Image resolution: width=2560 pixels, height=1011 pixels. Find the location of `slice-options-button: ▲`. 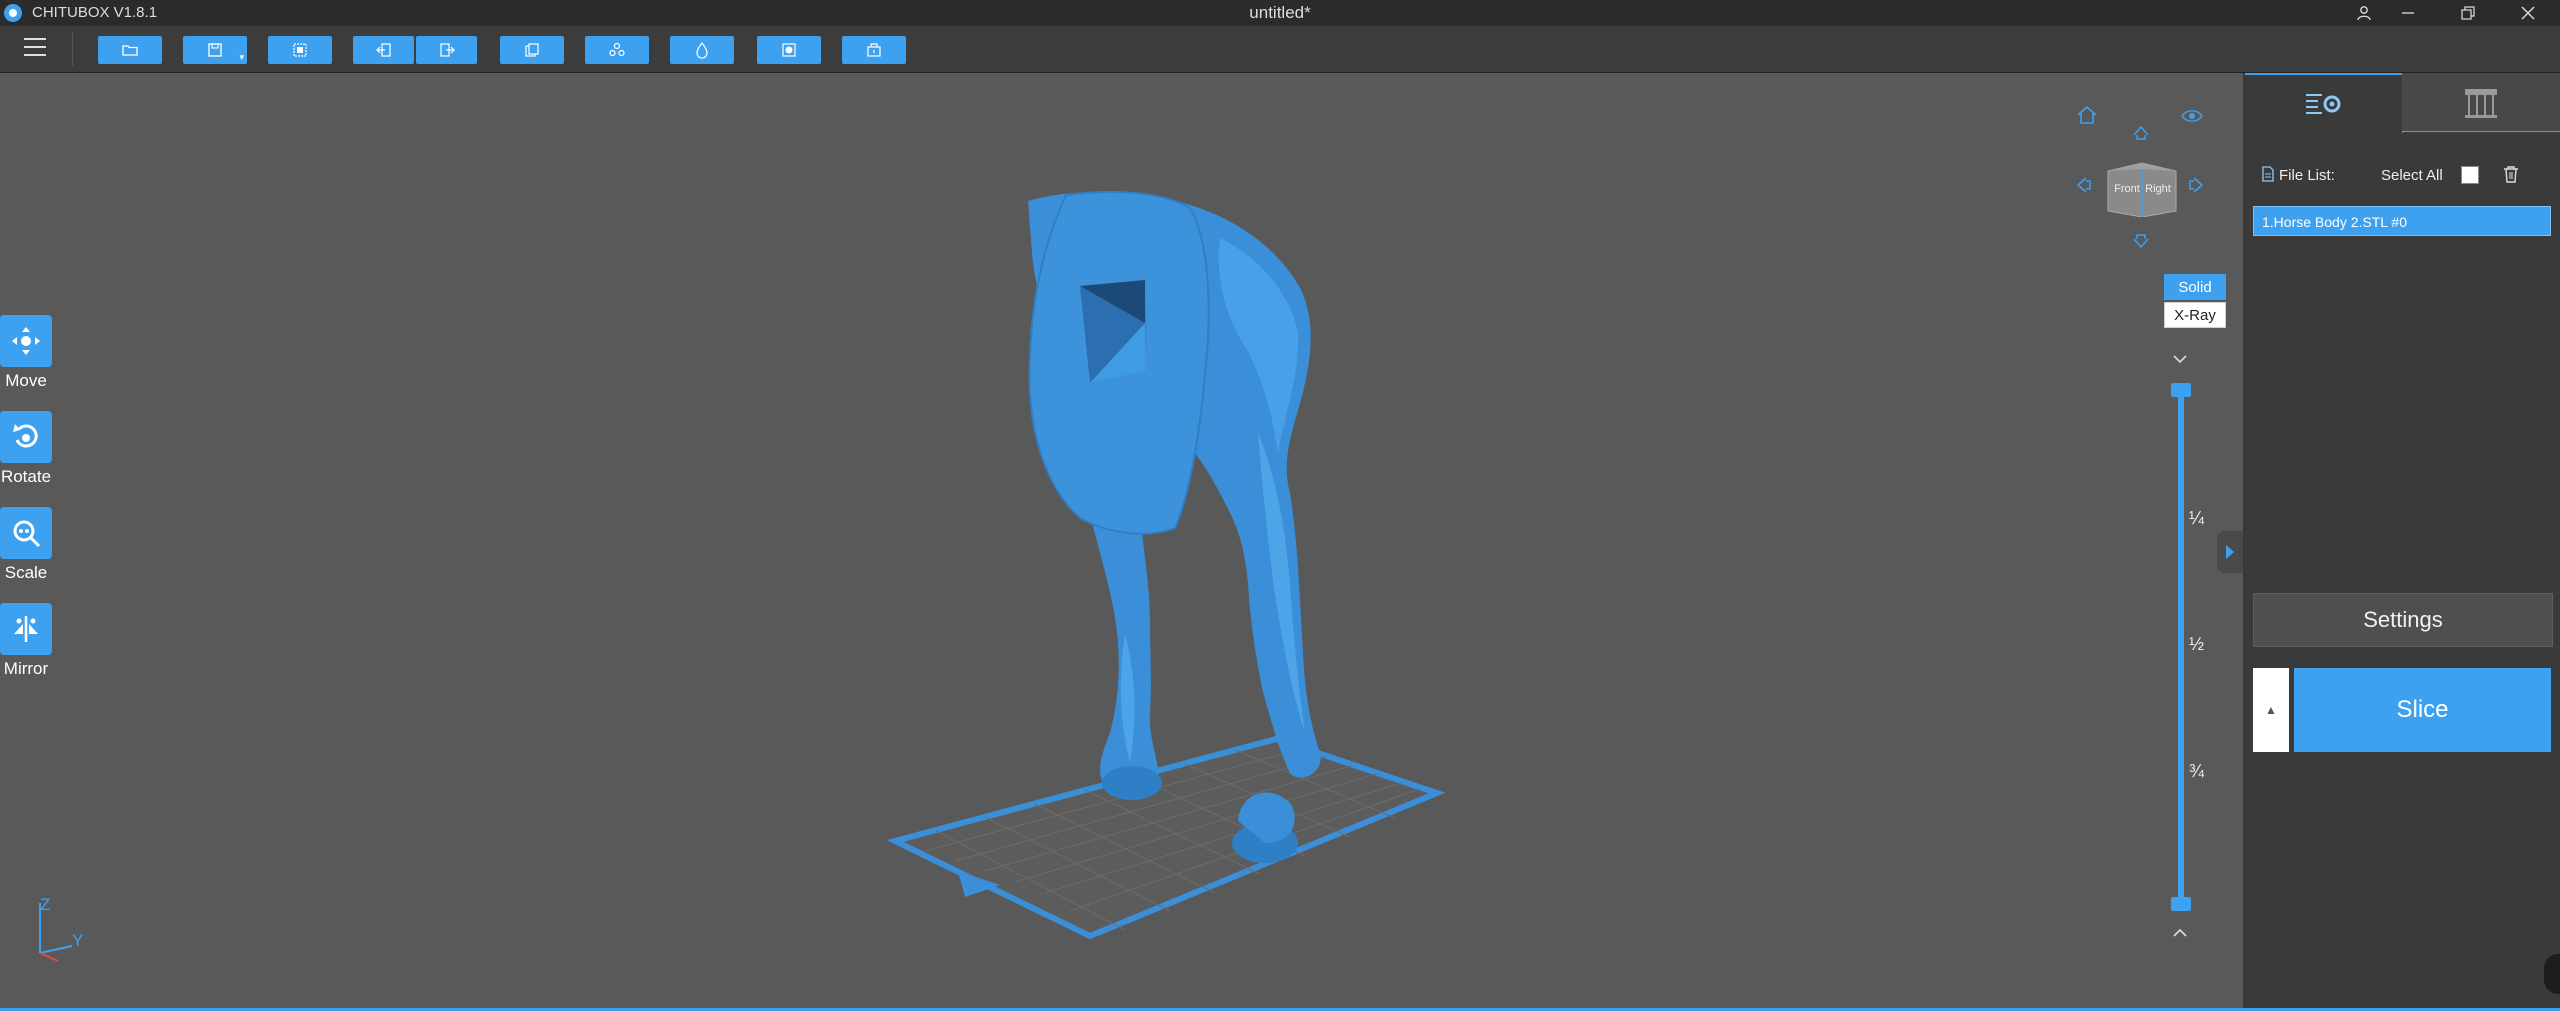

slice-options-button: ▲ is located at coordinates (2271, 710).